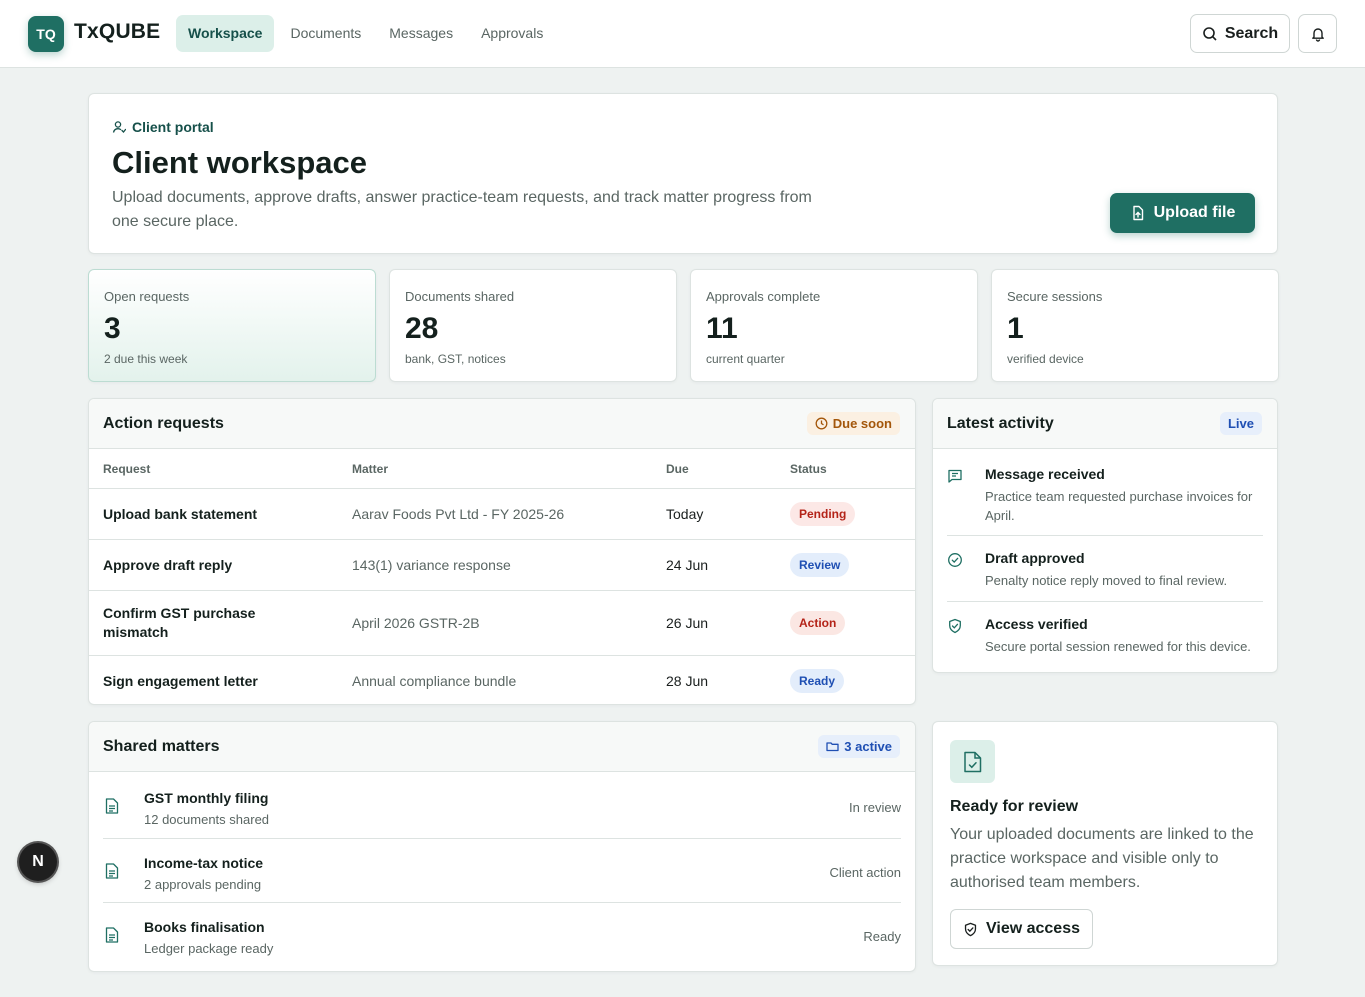 This screenshot has height=997, width=1365. I want to click on check-circle-icon, so click(955, 560).